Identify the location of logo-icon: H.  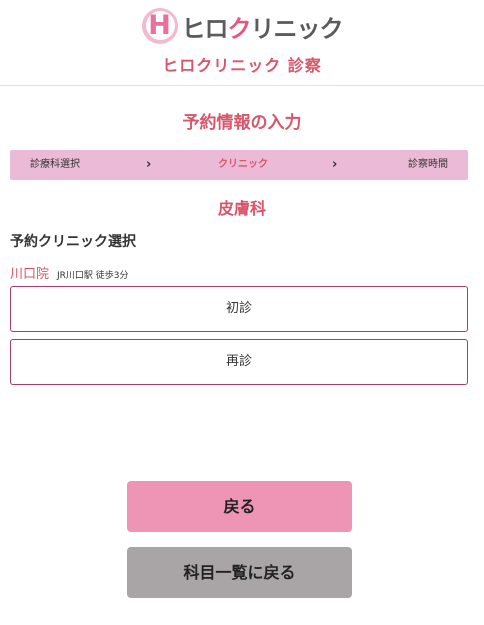
(159, 26).